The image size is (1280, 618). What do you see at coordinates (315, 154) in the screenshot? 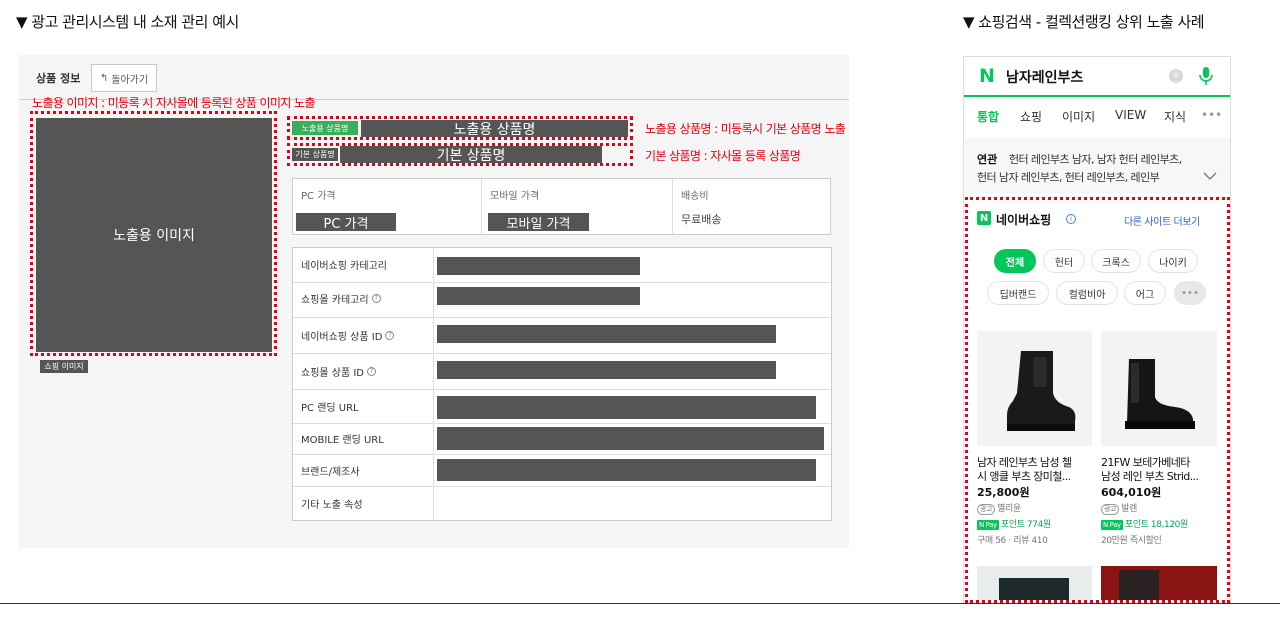
I see `base-name-tag: 기본 상품명` at bounding box center [315, 154].